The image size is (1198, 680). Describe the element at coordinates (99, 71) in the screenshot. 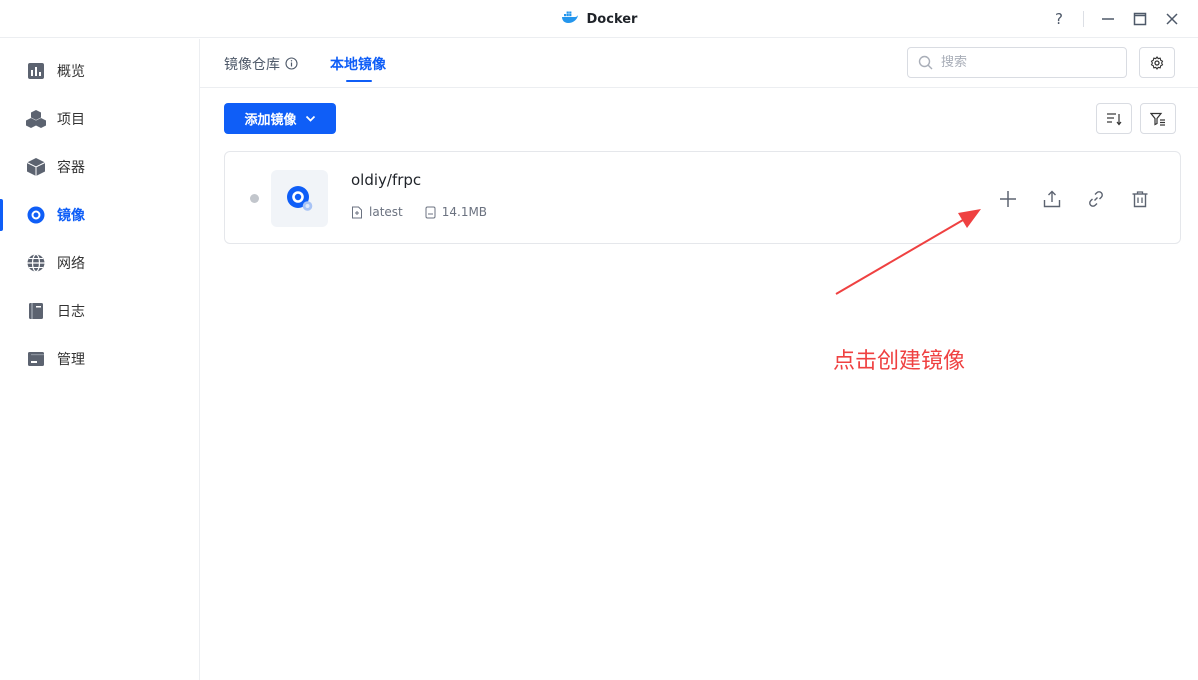

I see `sidebar-item-overview: 概览` at that location.